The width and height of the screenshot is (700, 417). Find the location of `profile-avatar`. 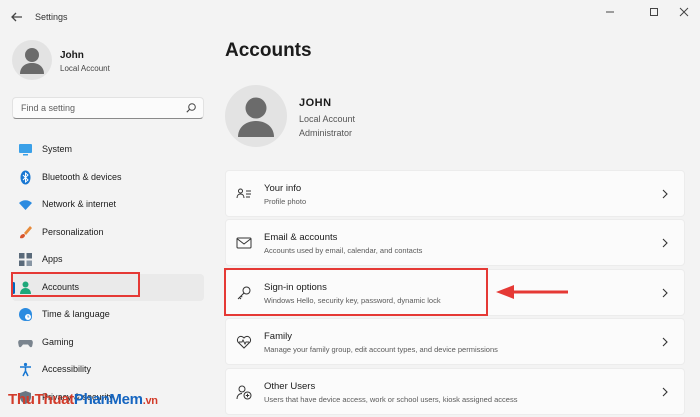

profile-avatar is located at coordinates (256, 116).